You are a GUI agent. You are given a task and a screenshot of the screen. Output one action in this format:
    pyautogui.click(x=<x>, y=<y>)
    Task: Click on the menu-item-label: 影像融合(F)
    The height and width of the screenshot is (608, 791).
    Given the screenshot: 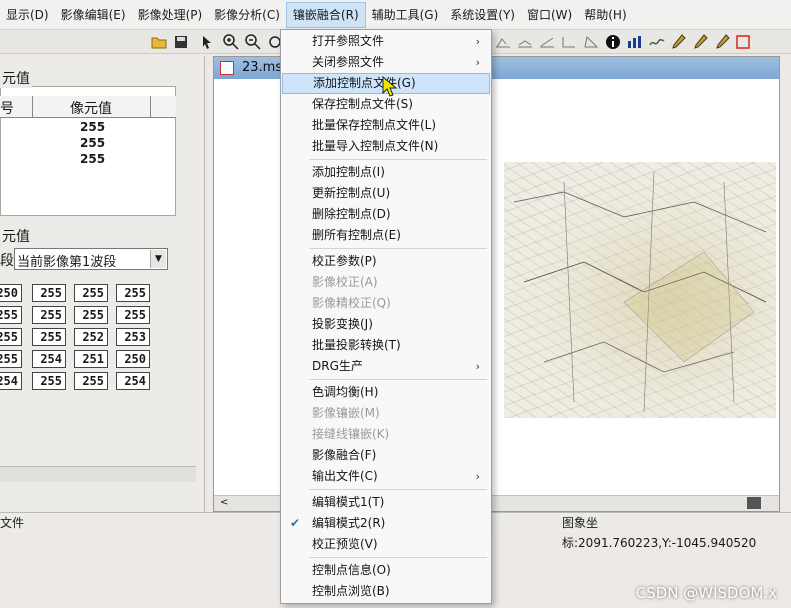 What is the action you would take?
    pyautogui.click(x=344, y=455)
    